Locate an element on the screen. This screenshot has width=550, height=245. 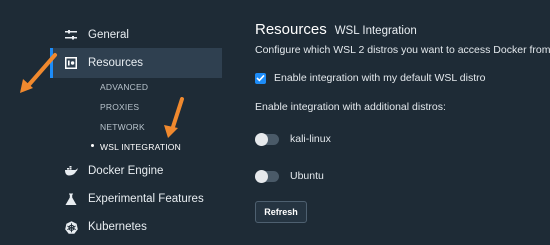
sidebar-subitem-advanced: ADVANCED is located at coordinates (124, 87).